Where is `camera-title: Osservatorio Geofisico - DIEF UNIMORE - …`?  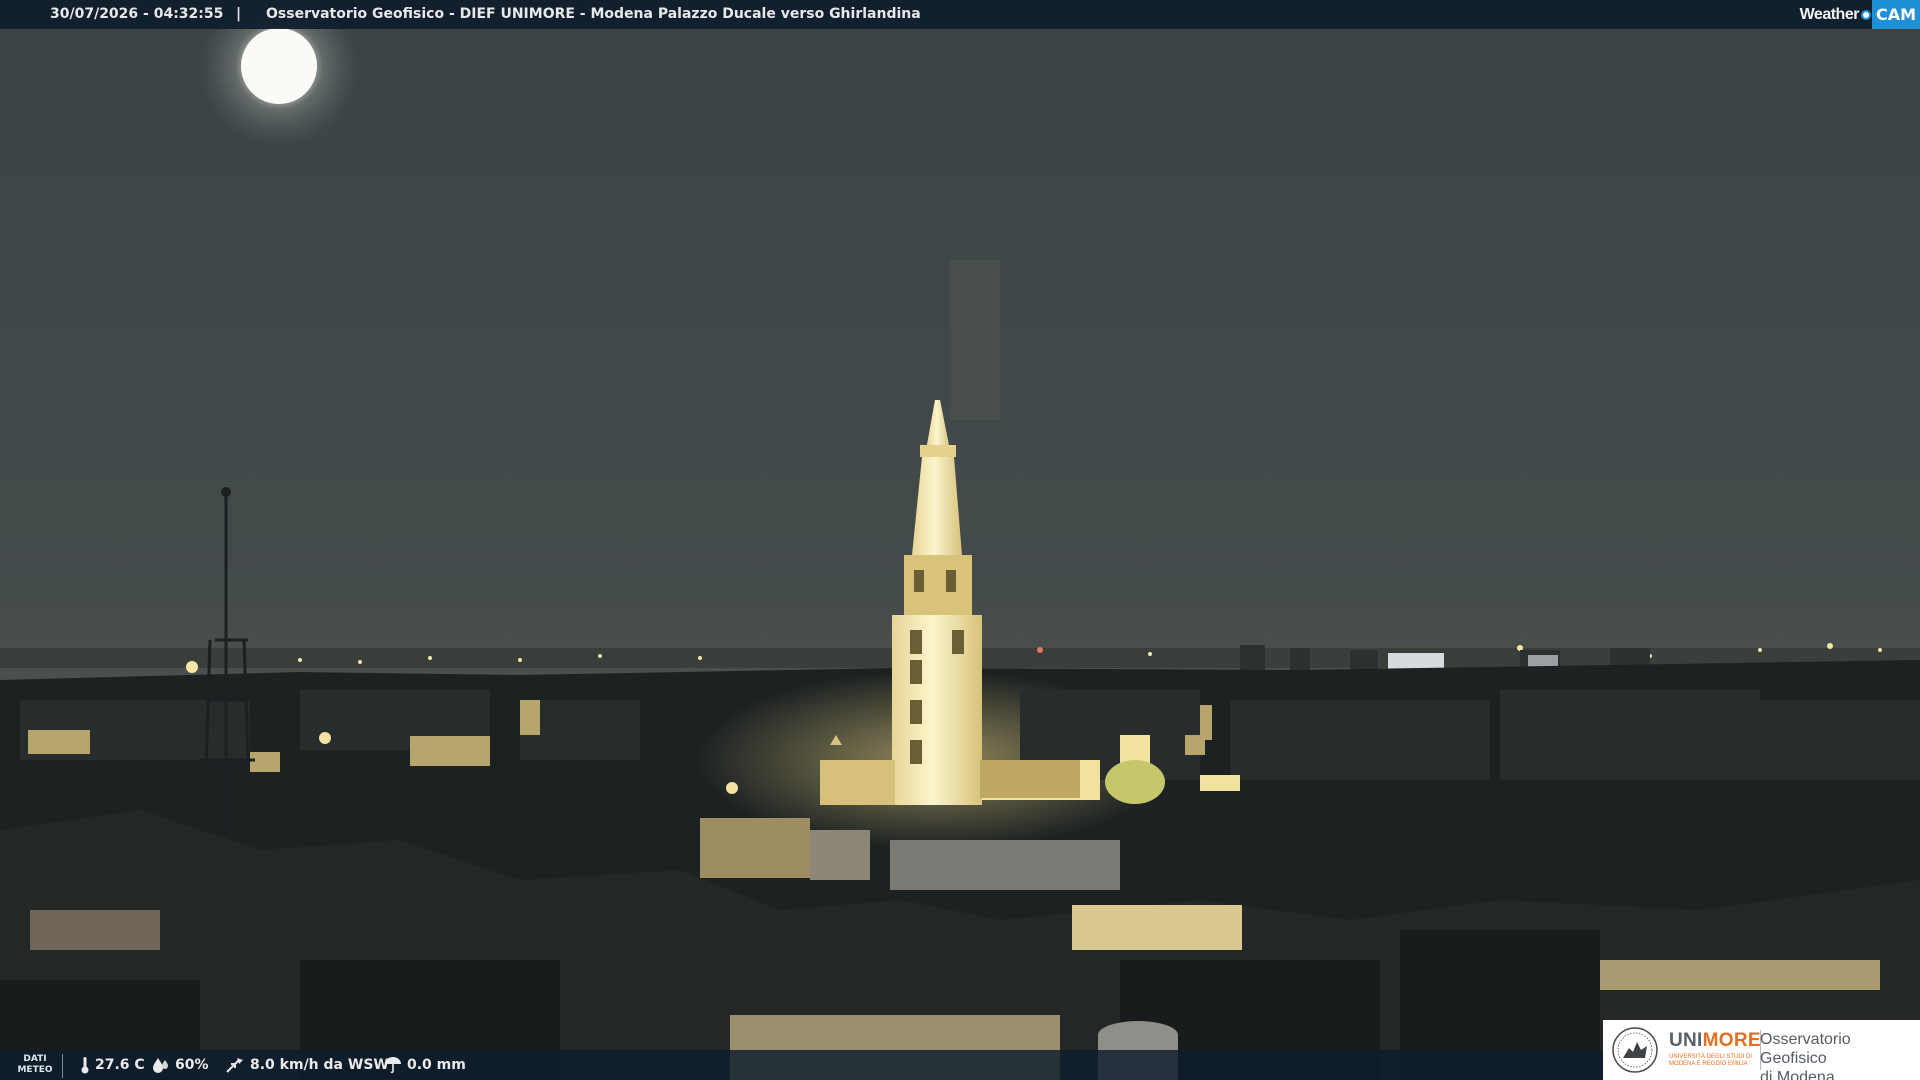 camera-title: Osservatorio Geofisico - DIEF UNIMORE - … is located at coordinates (593, 14).